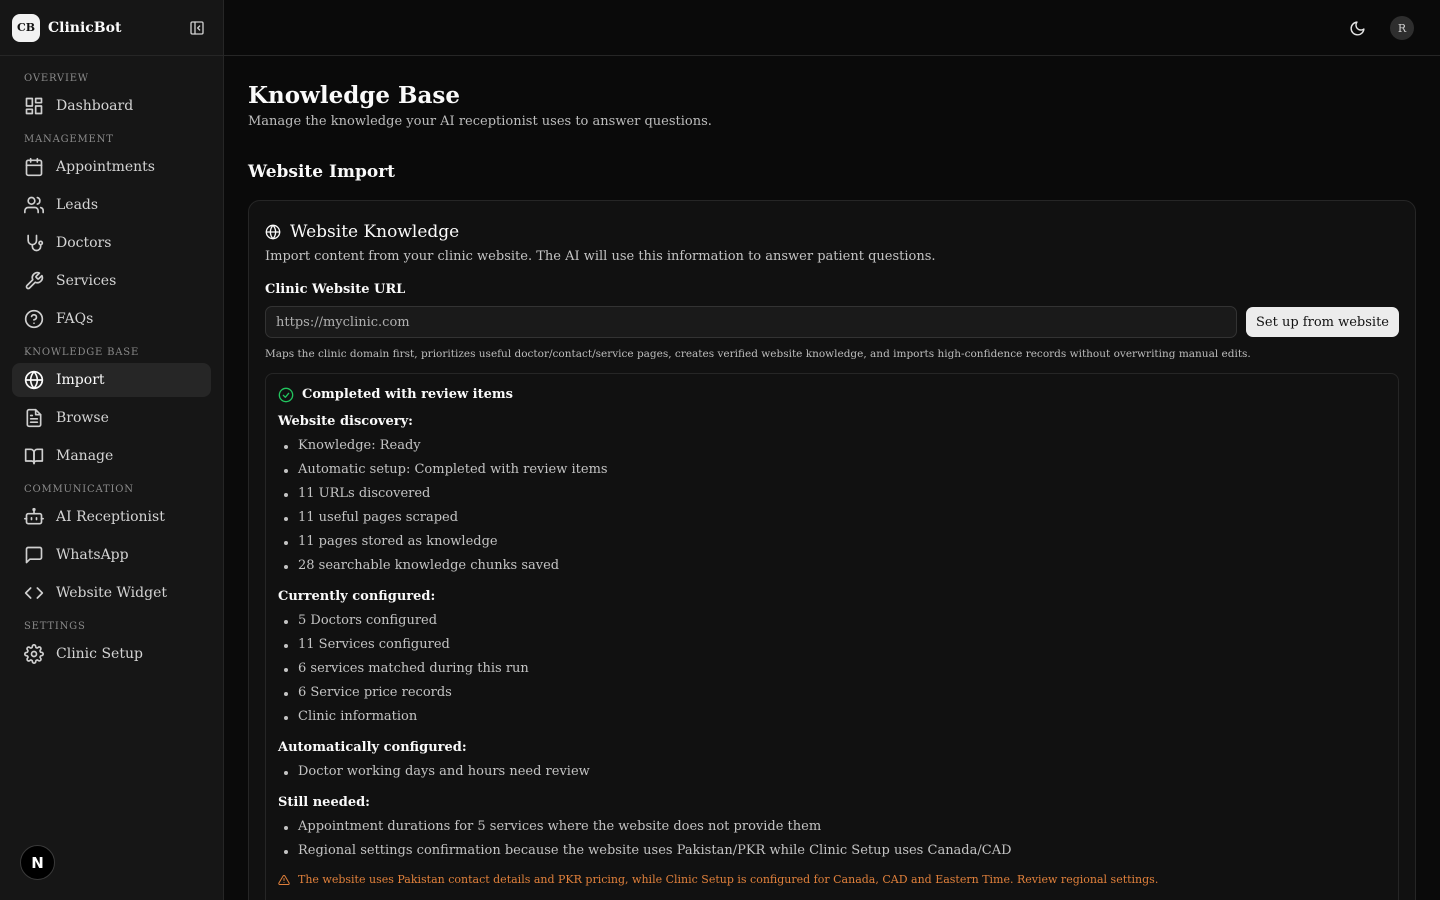 The width and height of the screenshot is (1440, 900). What do you see at coordinates (34, 319) in the screenshot?
I see `help-circle-icon` at bounding box center [34, 319].